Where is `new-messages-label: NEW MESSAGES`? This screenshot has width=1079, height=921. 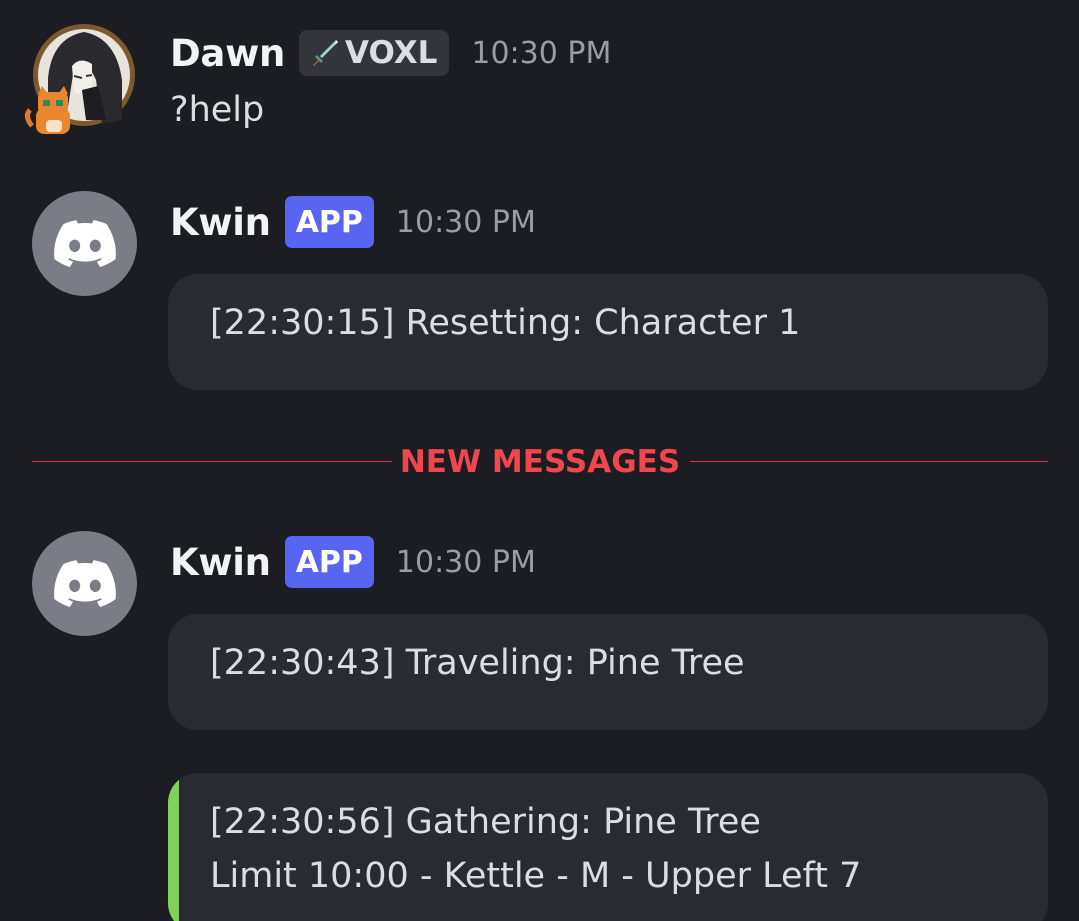
new-messages-label: NEW MESSAGES is located at coordinates (540, 462).